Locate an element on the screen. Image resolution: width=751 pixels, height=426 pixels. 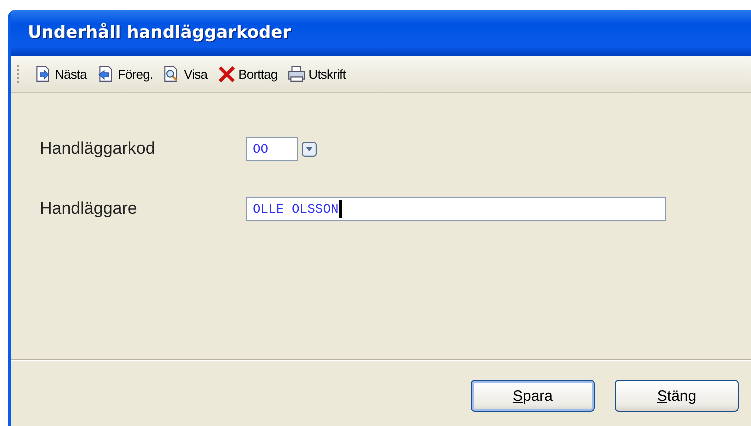
save-button: Spara is located at coordinates (533, 396).